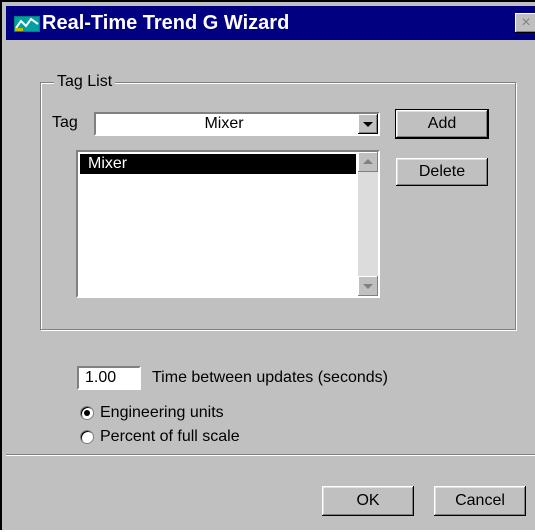 The image size is (535, 532). What do you see at coordinates (27, 24) in the screenshot?
I see `trend-app-icon` at bounding box center [27, 24].